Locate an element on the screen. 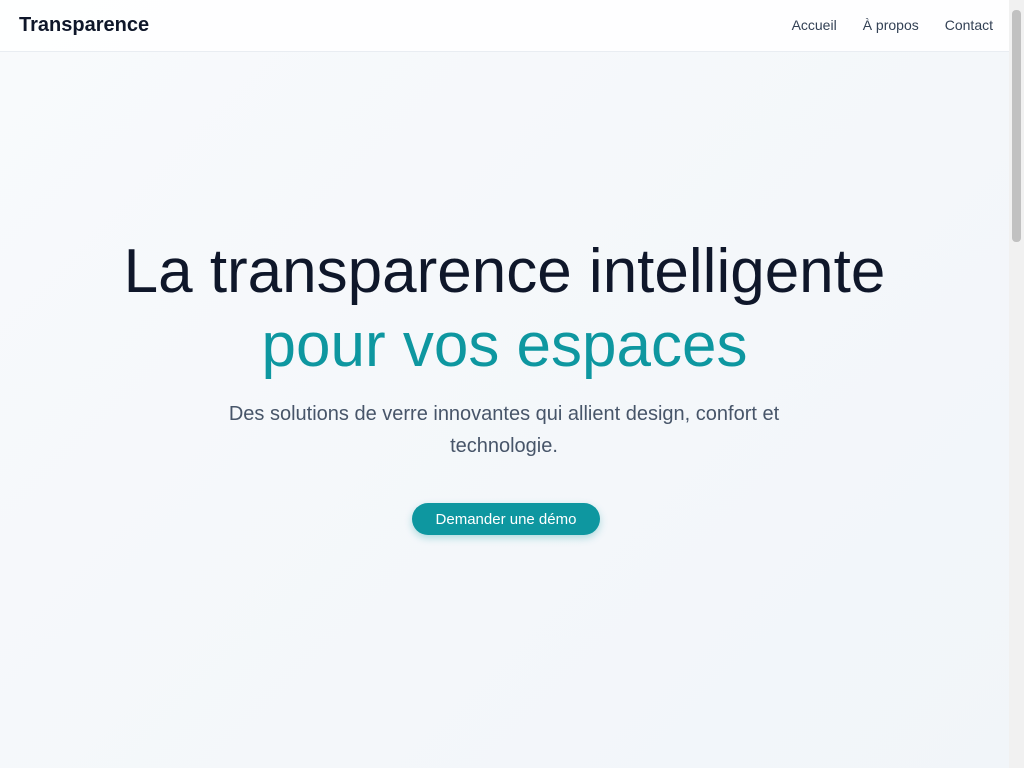  nav-link-contact: Contact is located at coordinates (969, 25).